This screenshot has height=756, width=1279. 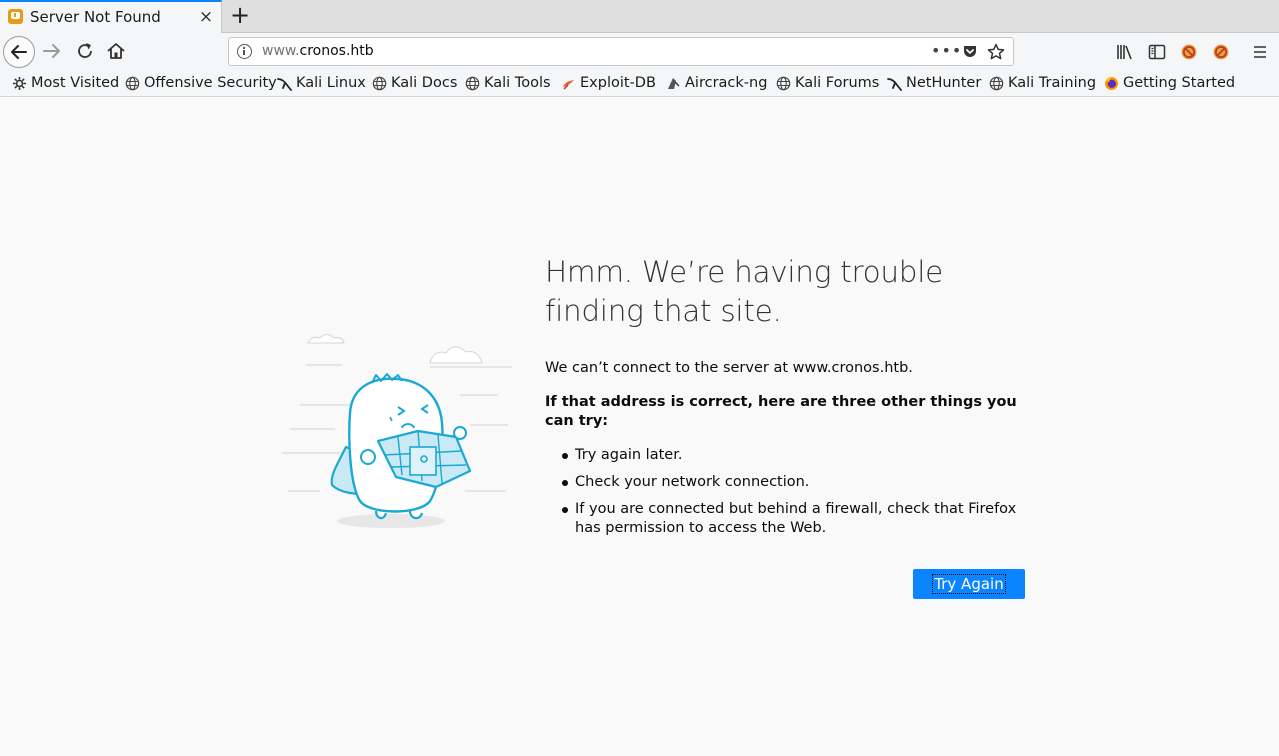 What do you see at coordinates (568, 85) in the screenshot?
I see `exploit-db-icon` at bounding box center [568, 85].